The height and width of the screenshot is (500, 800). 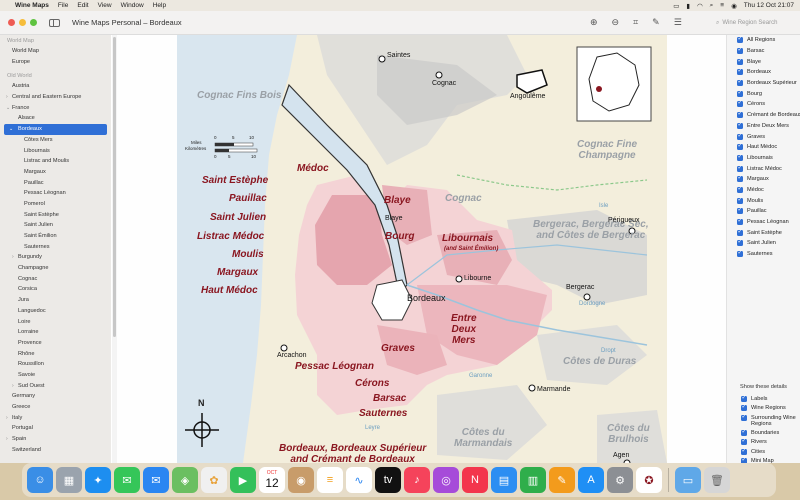 I want to click on sidebar-item-roussillon: Roussillon, so click(x=55, y=364).